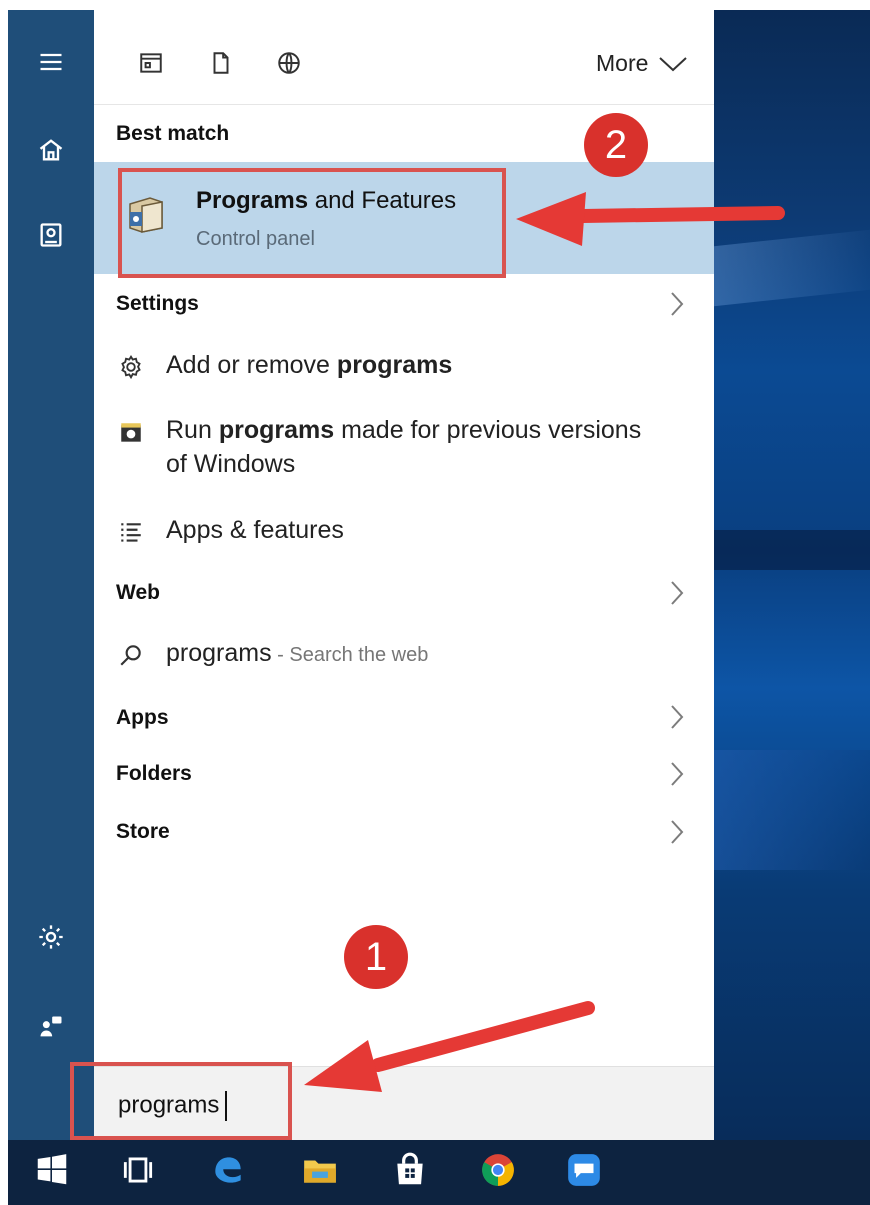 This screenshot has height=1205, width=870. I want to click on arrow-to-search-box, so click(449, 1046).